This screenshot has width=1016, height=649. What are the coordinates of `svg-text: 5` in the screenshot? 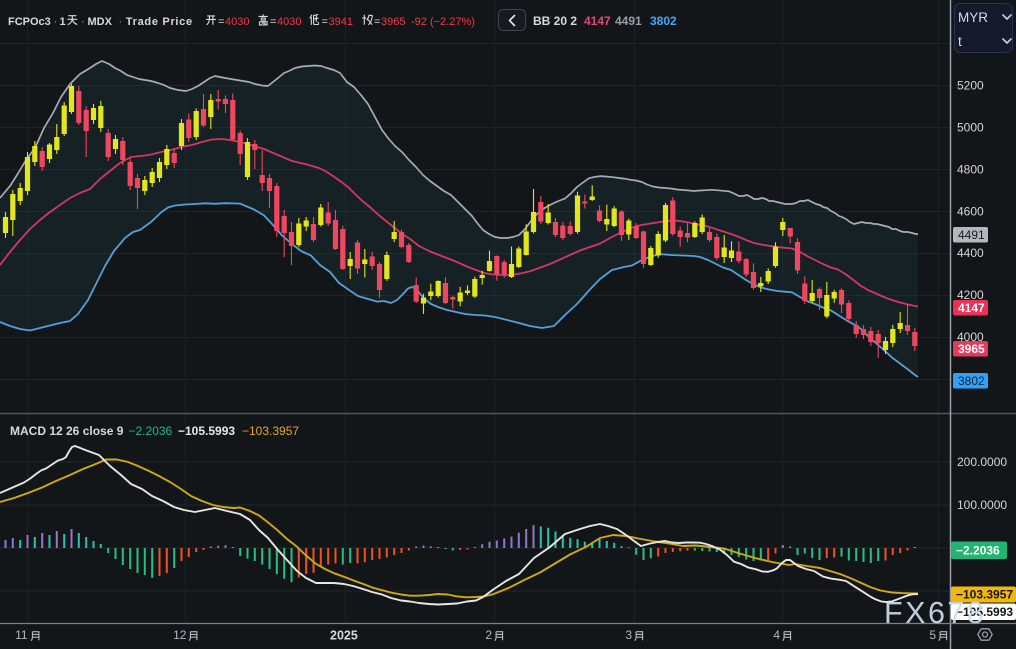 It's located at (932, 635).